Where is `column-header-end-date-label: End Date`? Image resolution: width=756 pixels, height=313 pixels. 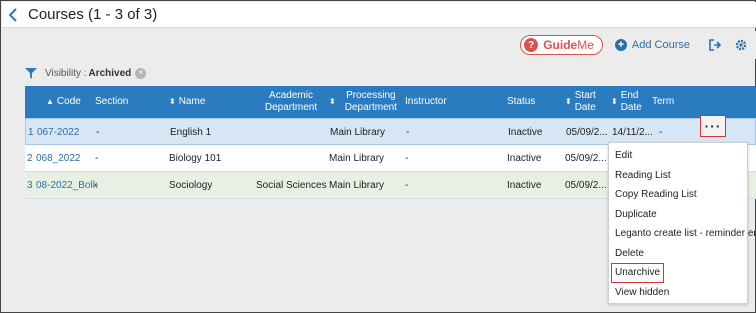
column-header-end-date-label: End Date is located at coordinates (631, 101).